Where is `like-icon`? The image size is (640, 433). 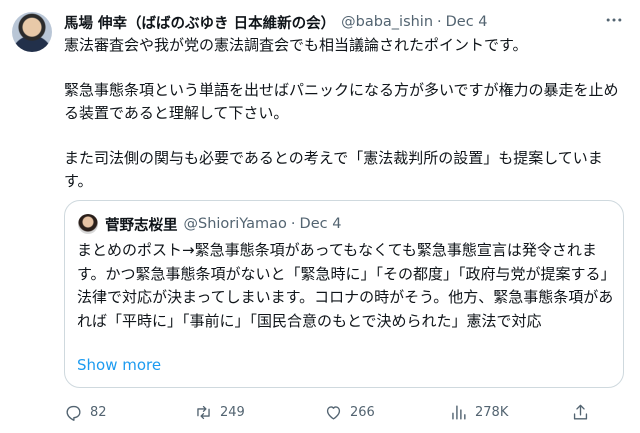 like-icon is located at coordinates (333, 413).